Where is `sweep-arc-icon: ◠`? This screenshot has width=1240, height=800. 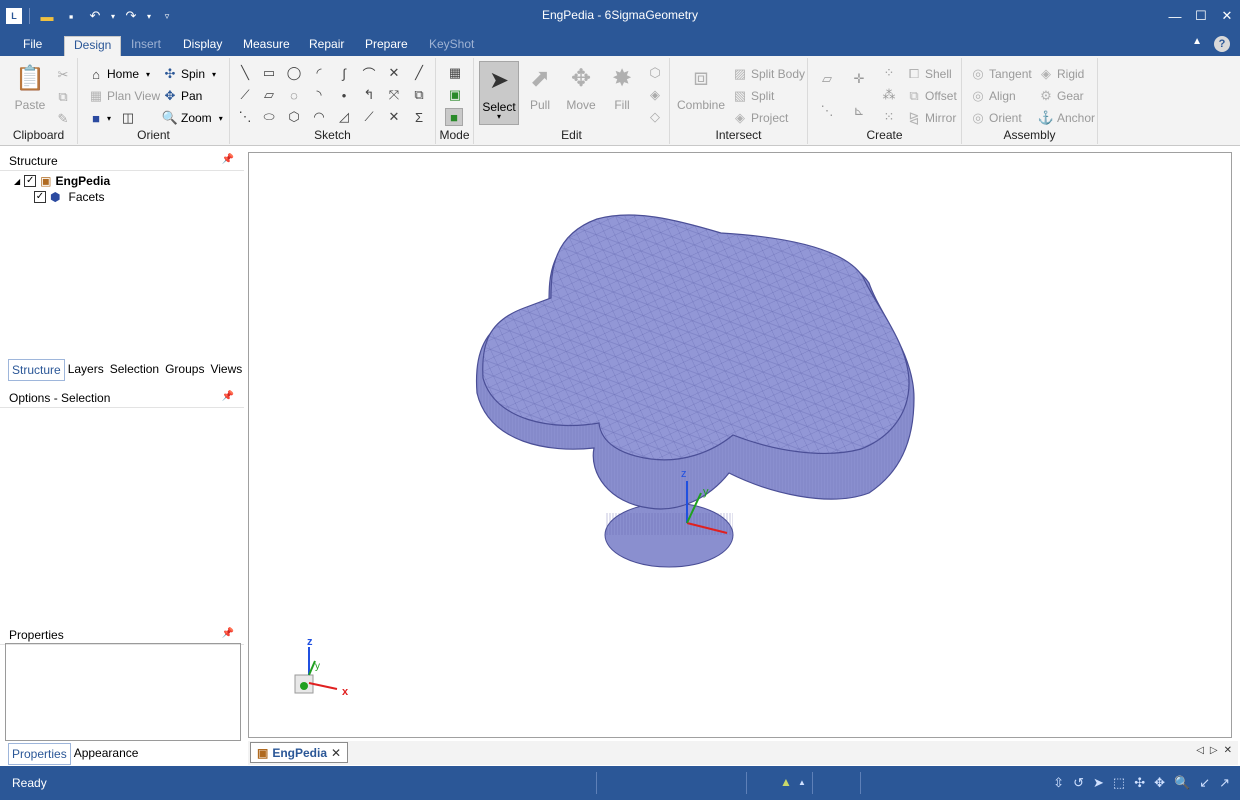 sweep-arc-icon: ◠ is located at coordinates (319, 117).